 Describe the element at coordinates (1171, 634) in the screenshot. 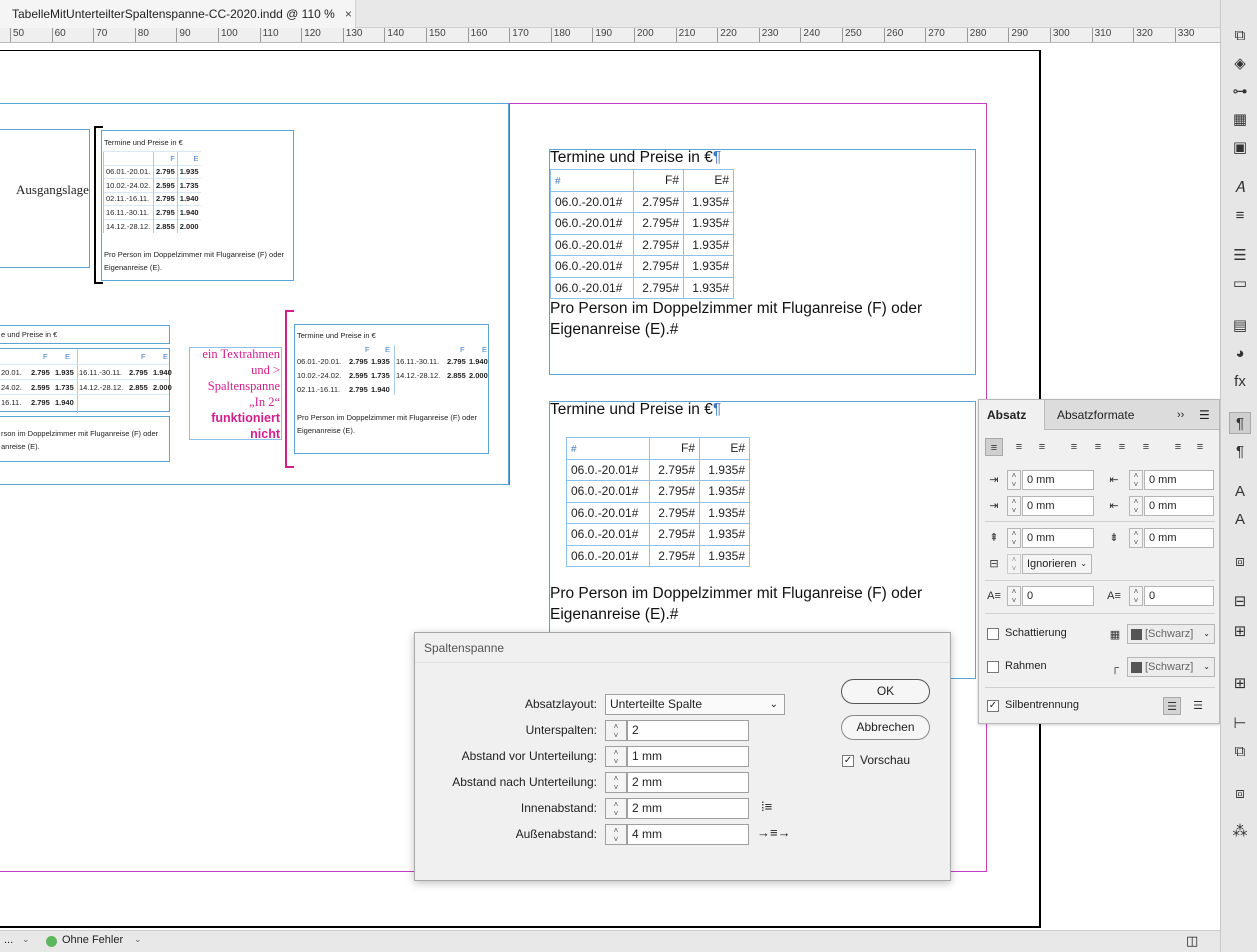

I see `shading-color-select: [Schwarz] ⌄` at that location.